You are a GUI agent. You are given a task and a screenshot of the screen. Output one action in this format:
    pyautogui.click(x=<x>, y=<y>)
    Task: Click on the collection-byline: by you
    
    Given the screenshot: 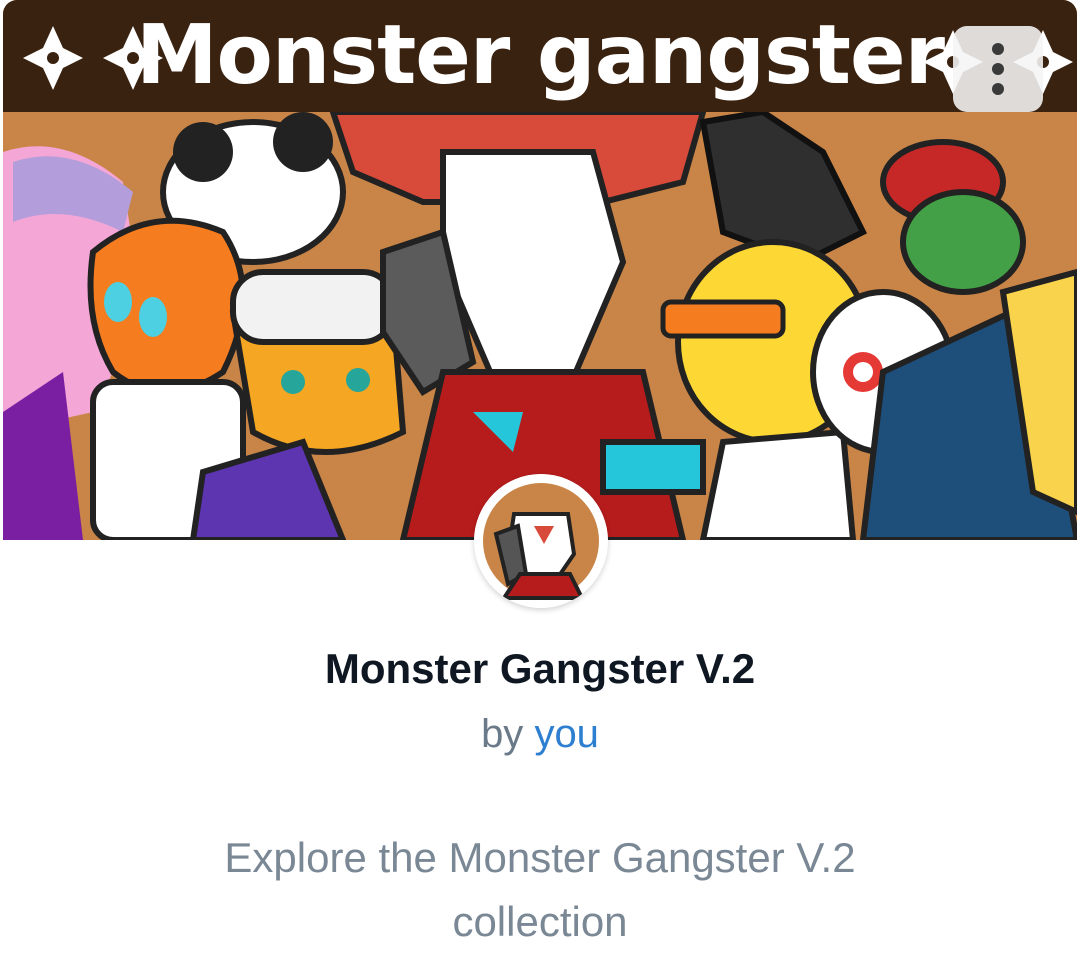 What is the action you would take?
    pyautogui.click(x=540, y=734)
    